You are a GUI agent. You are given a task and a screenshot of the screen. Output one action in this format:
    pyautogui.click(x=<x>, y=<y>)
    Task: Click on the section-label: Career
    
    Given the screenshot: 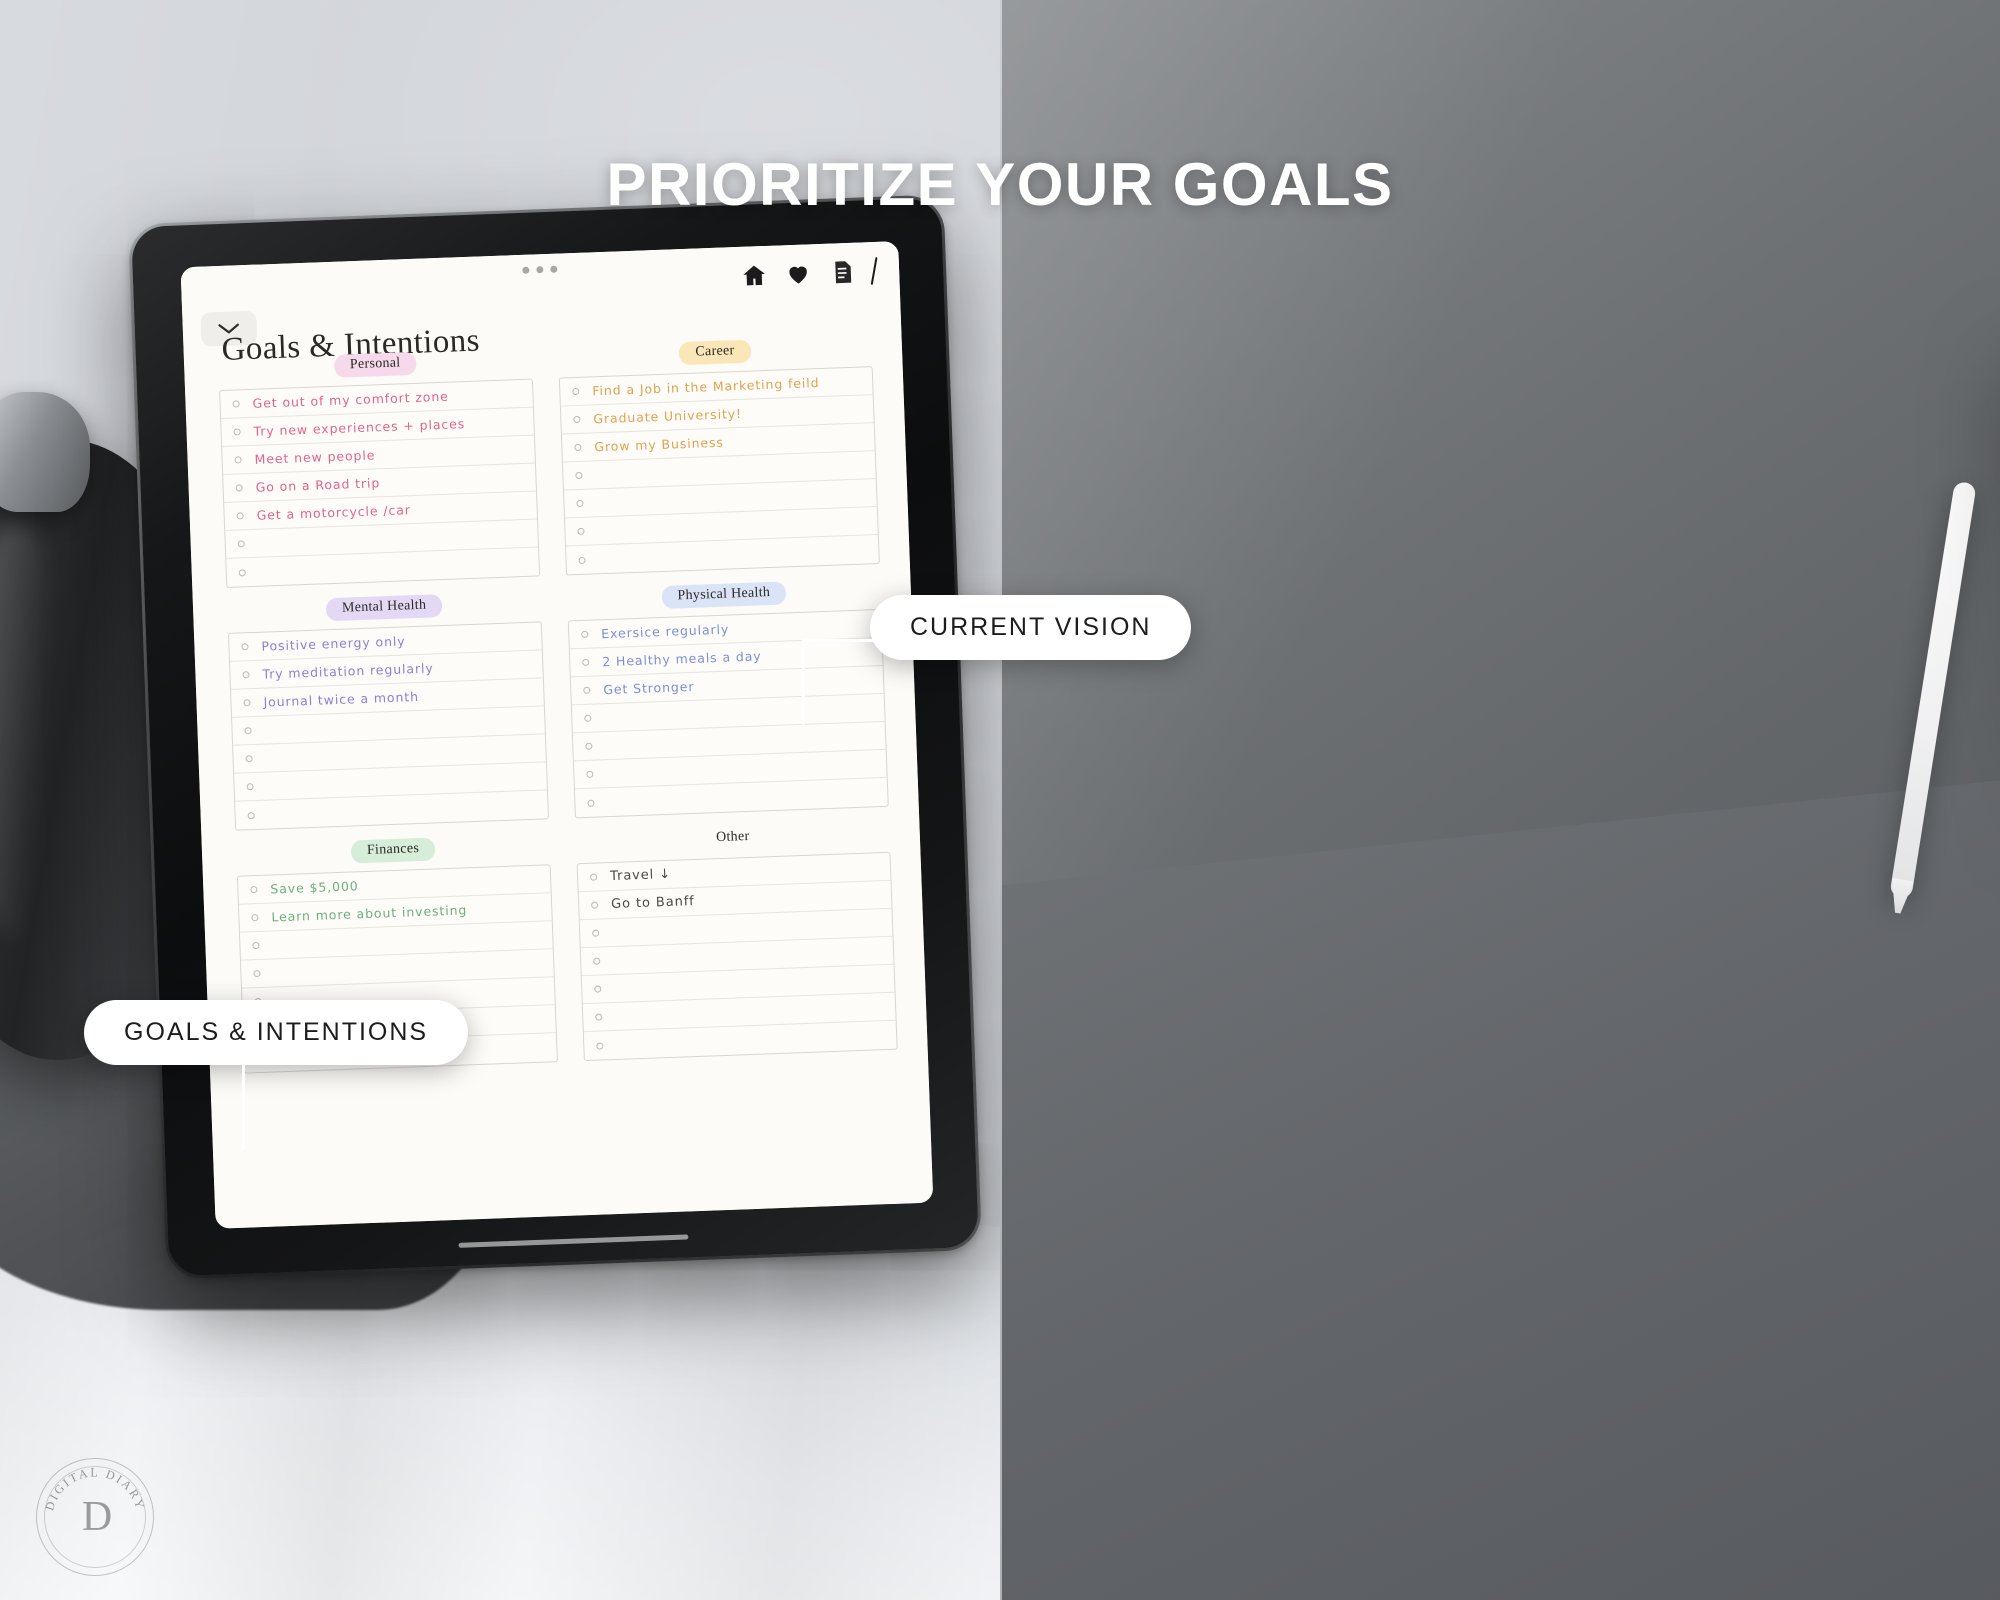 What is the action you would take?
    pyautogui.click(x=715, y=352)
    